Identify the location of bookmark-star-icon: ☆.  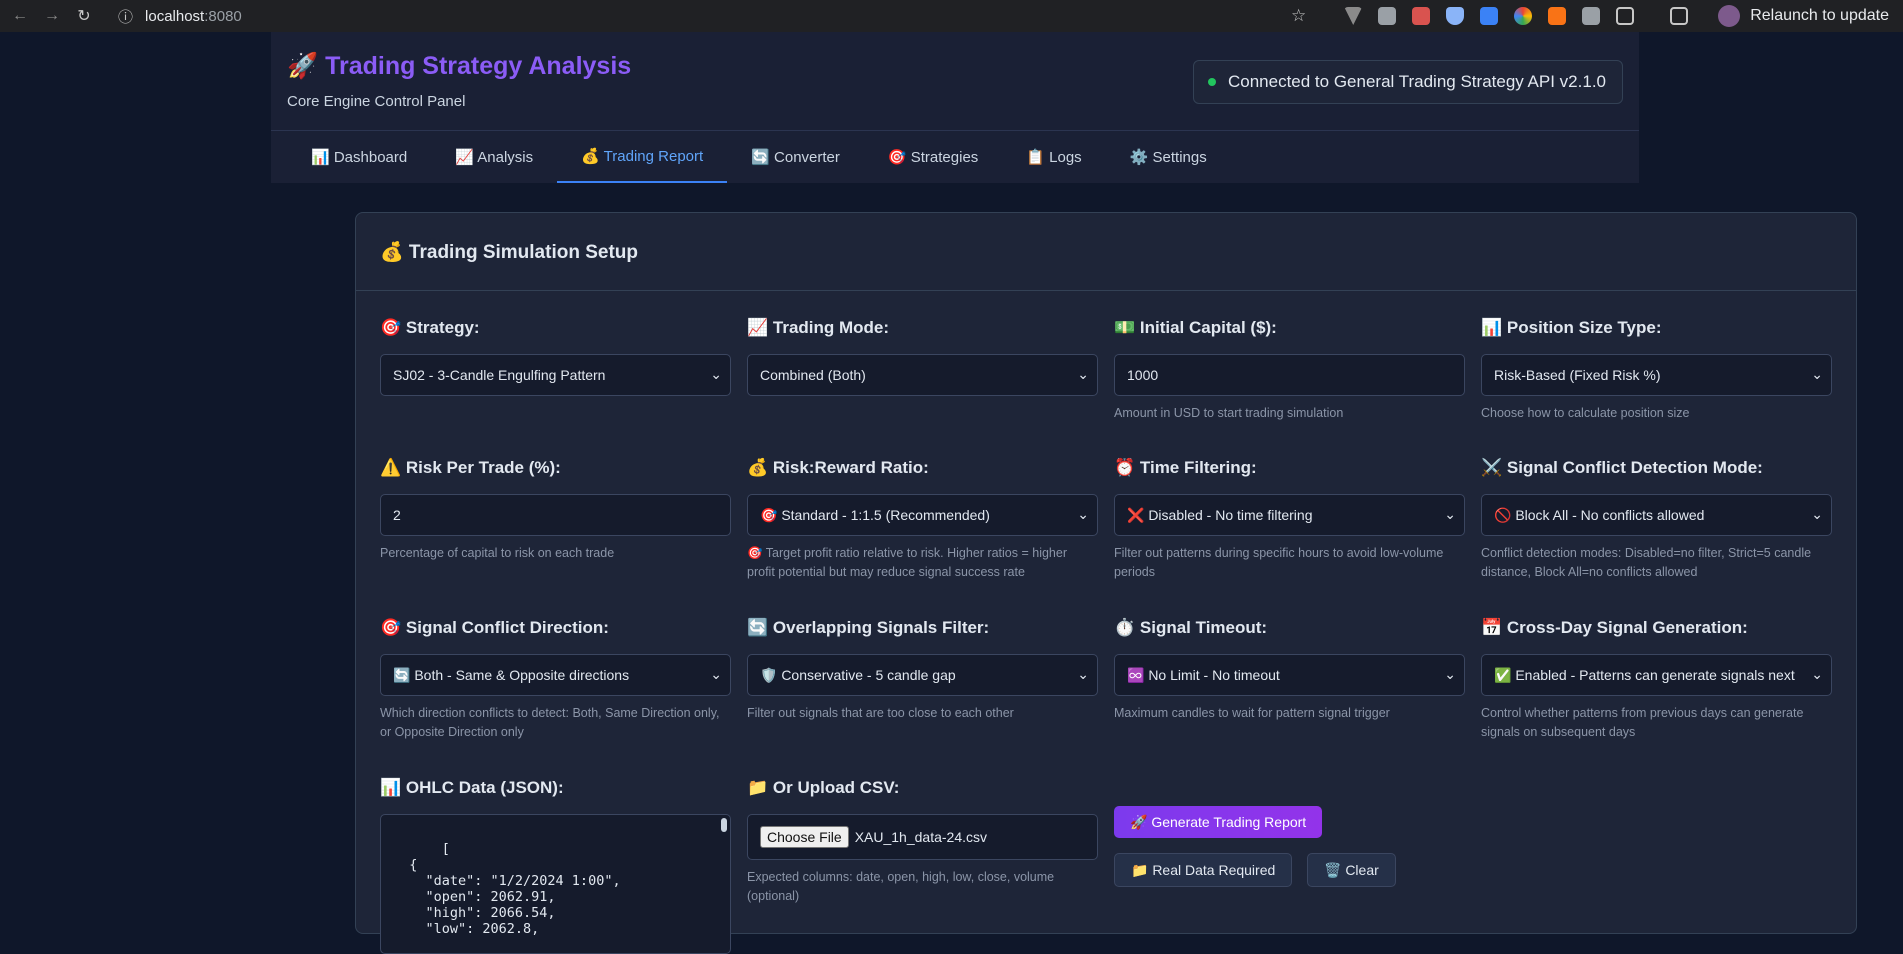
(1298, 16).